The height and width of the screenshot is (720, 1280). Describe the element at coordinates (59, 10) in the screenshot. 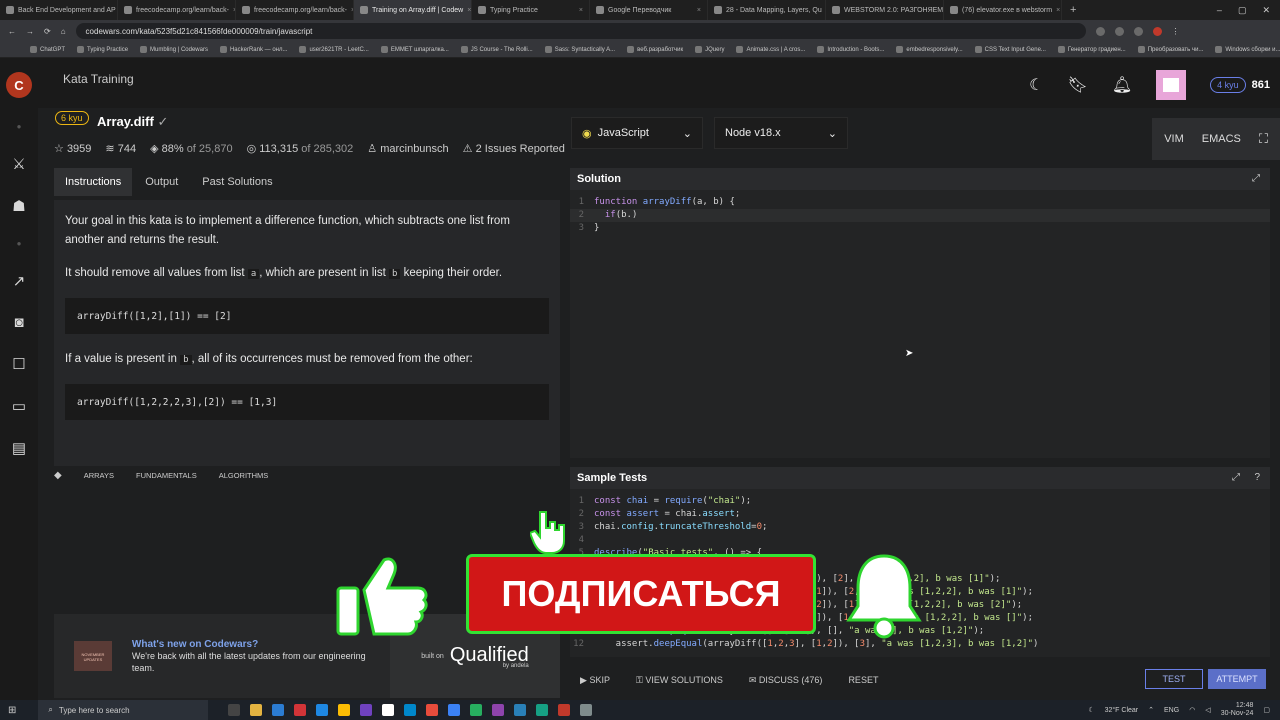

I see `browser-tab: Back End Development and AP×` at that location.